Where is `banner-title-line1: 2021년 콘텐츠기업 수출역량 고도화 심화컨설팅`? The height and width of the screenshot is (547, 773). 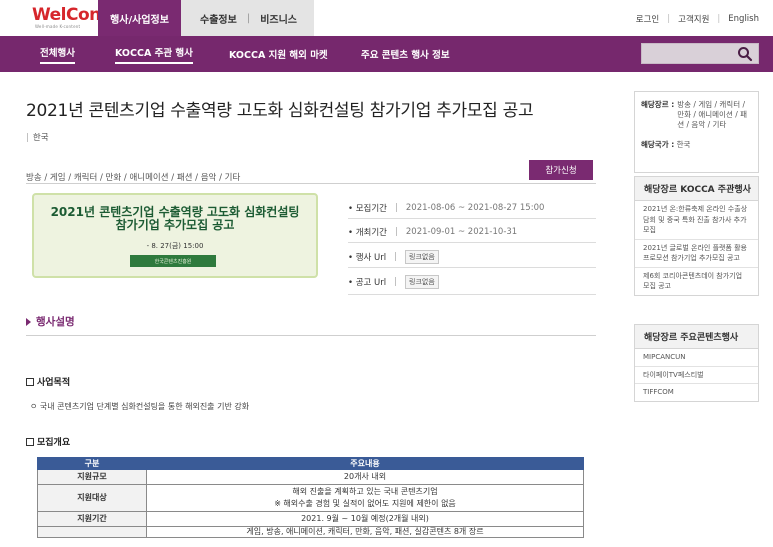
banner-title-line1: 2021년 콘텐츠기업 수출역량 고도화 심화컨설팅 is located at coordinates (175, 212).